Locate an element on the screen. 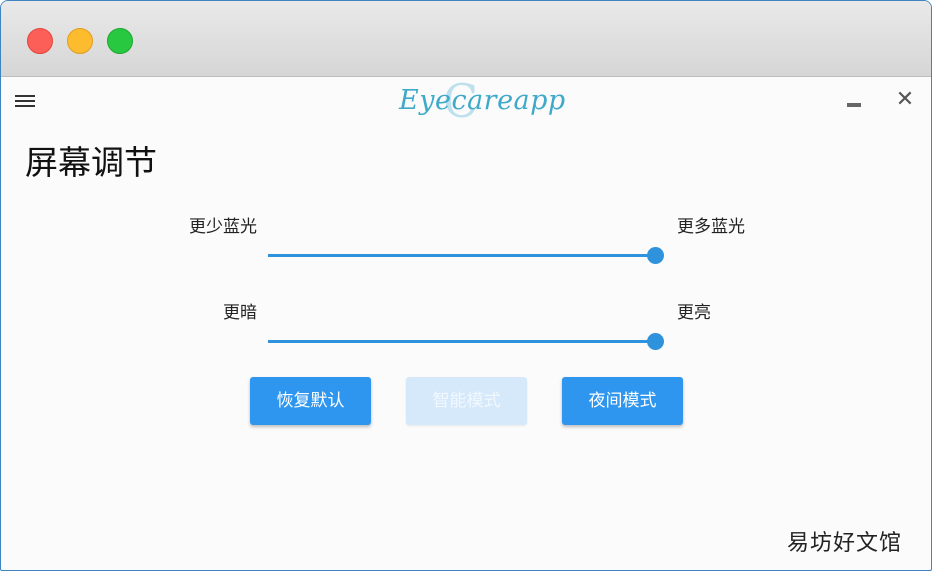  brightness-max-label: 更亮 is located at coordinates (694, 313).